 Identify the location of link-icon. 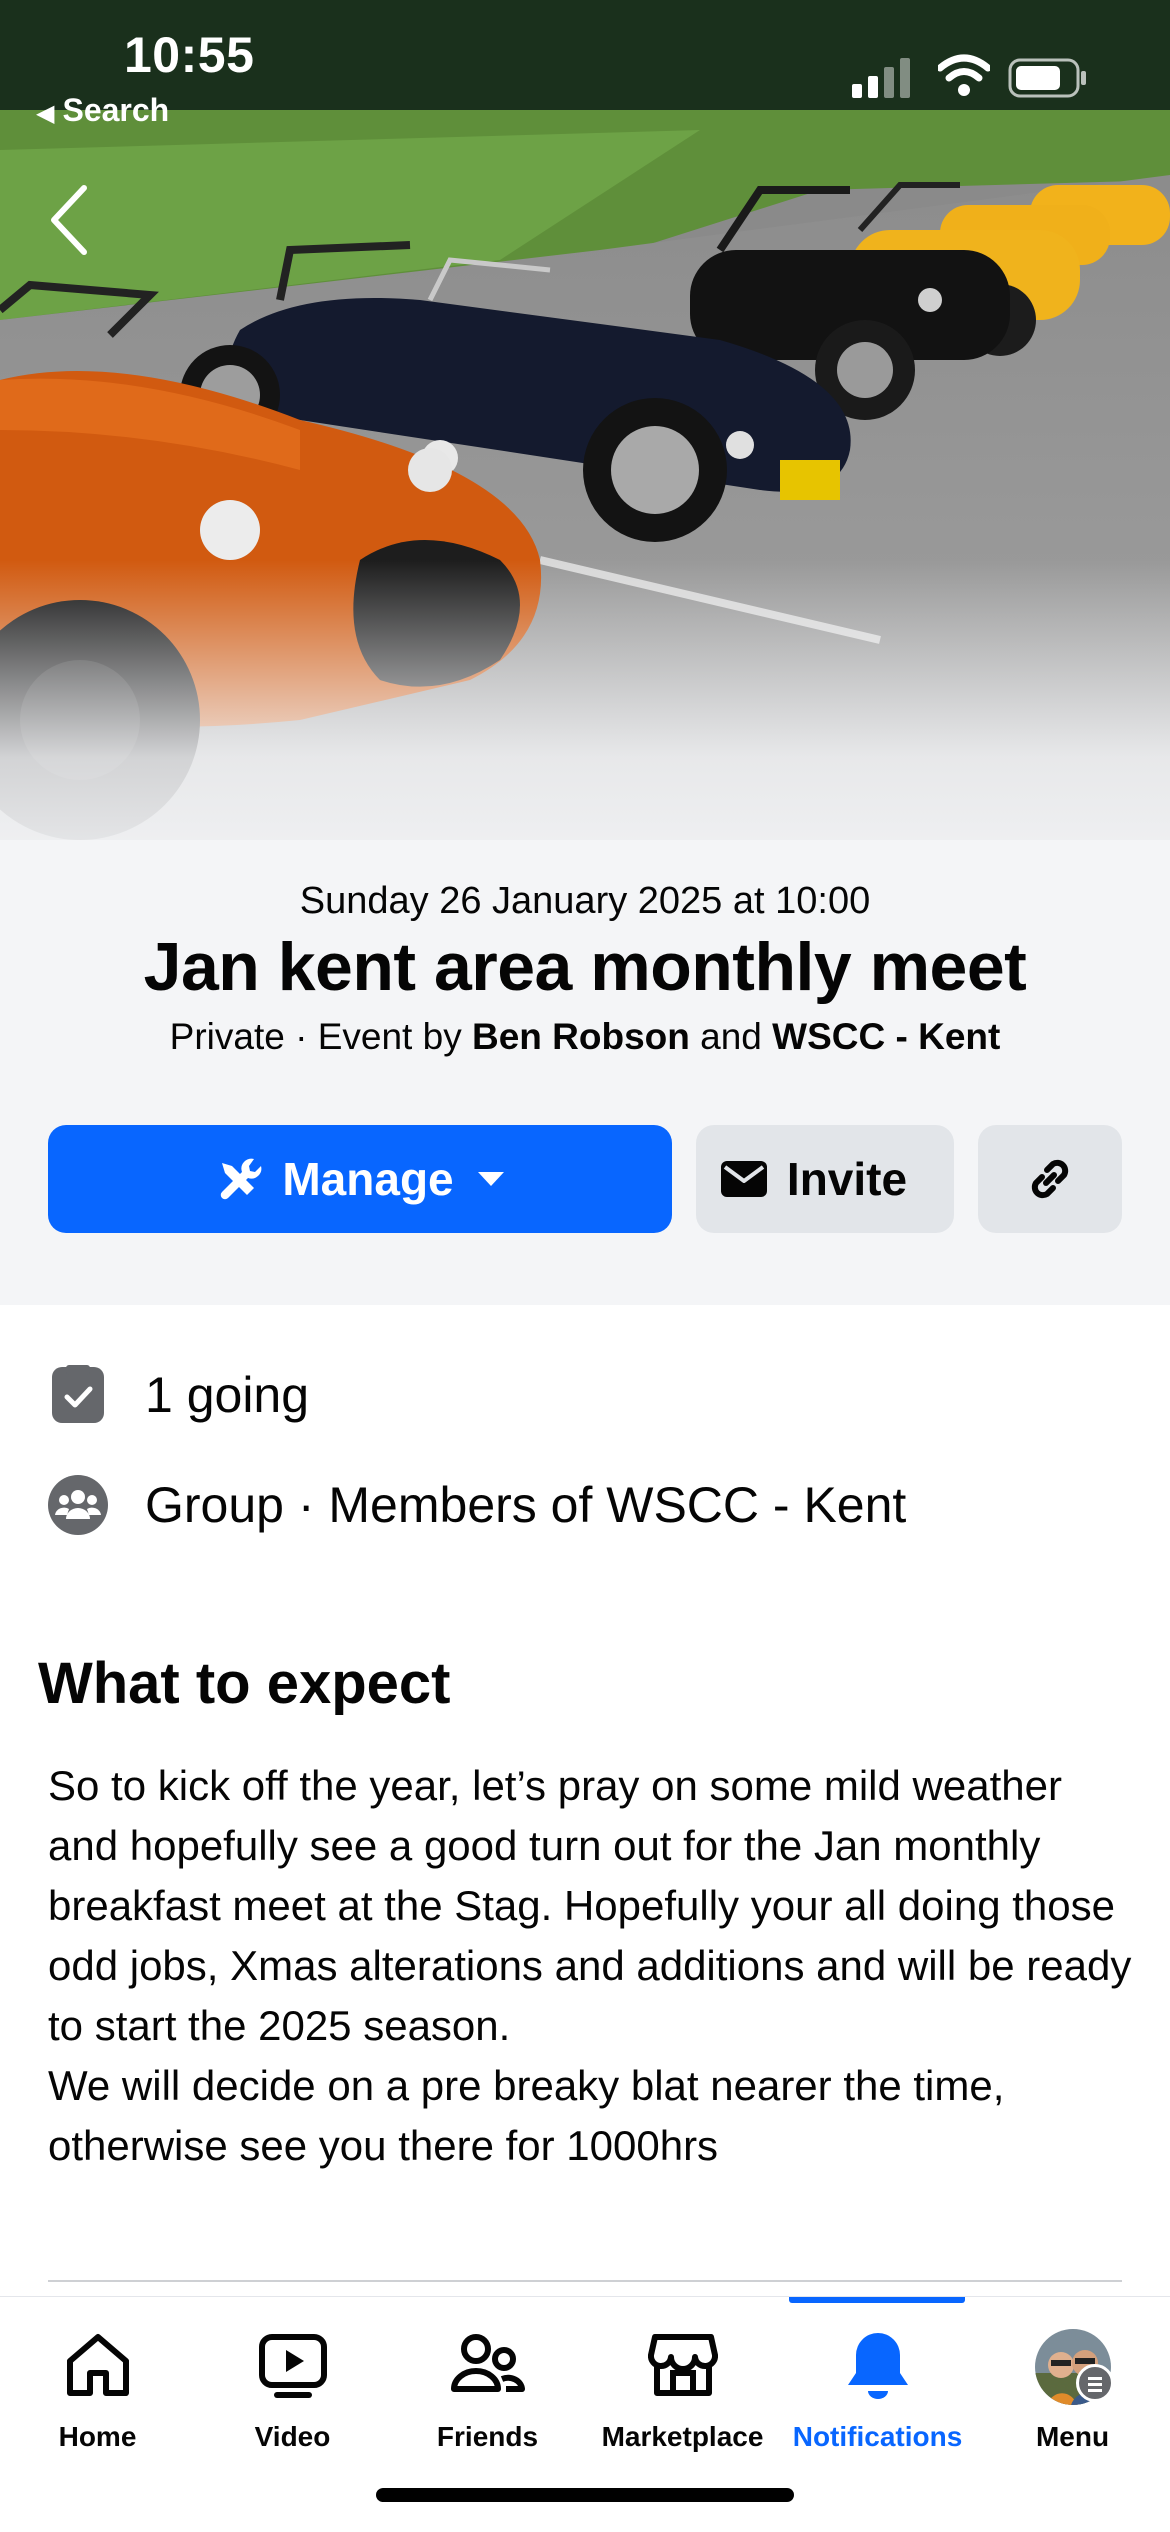
(1050, 1179).